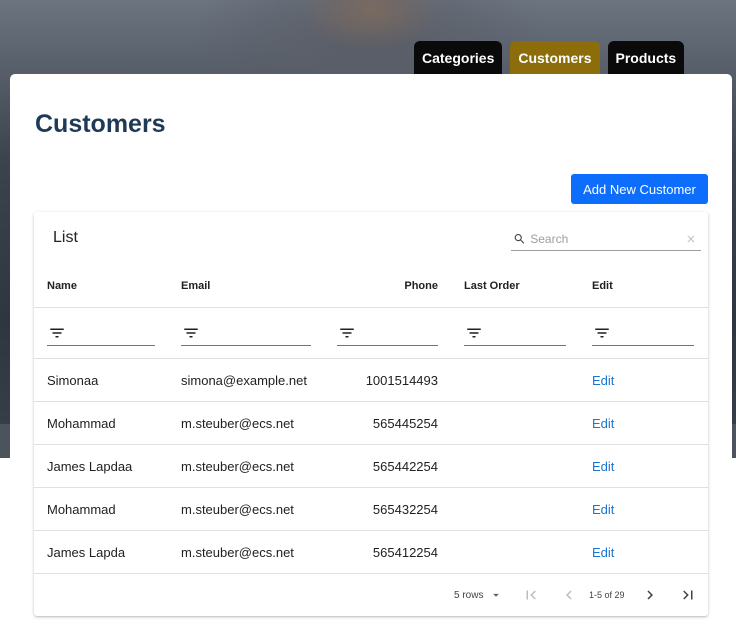 The height and width of the screenshot is (639, 736). I want to click on chevron-left-icon, so click(569, 595).